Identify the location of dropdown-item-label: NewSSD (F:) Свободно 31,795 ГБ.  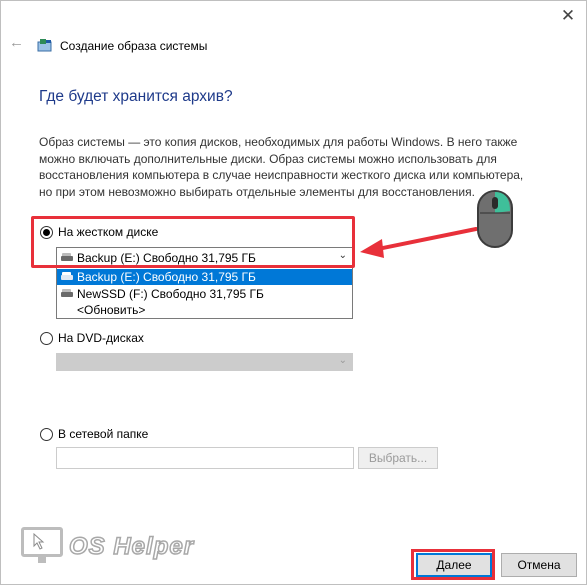
(170, 294).